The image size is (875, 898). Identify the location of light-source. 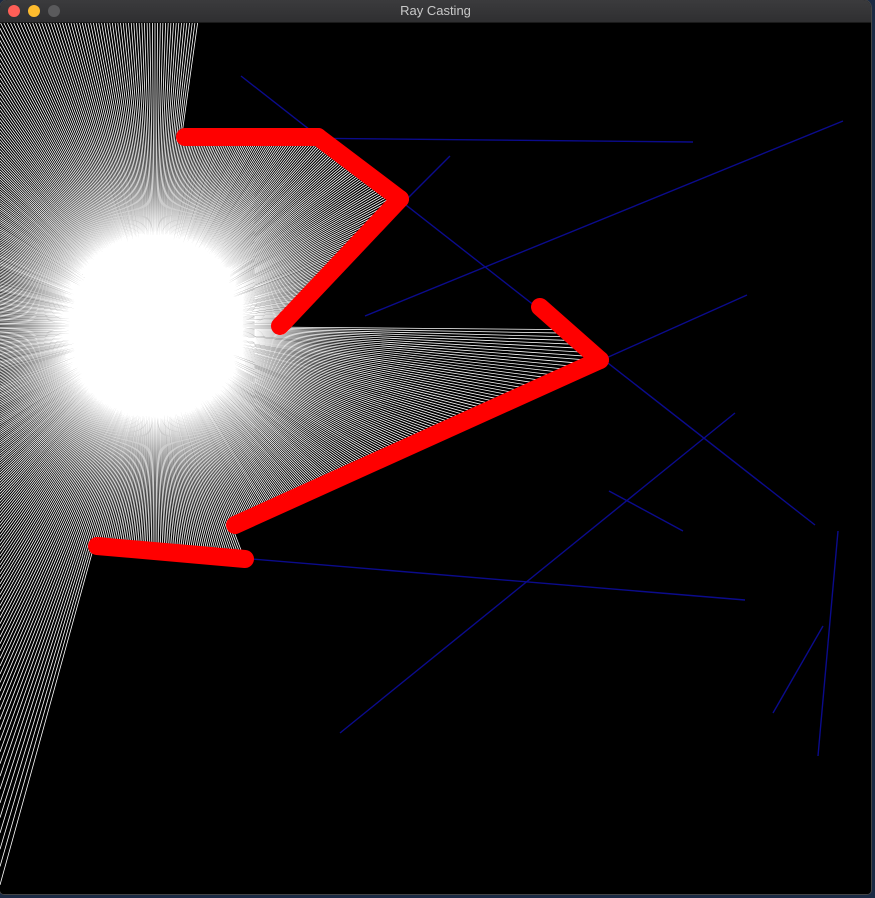
(155, 326).